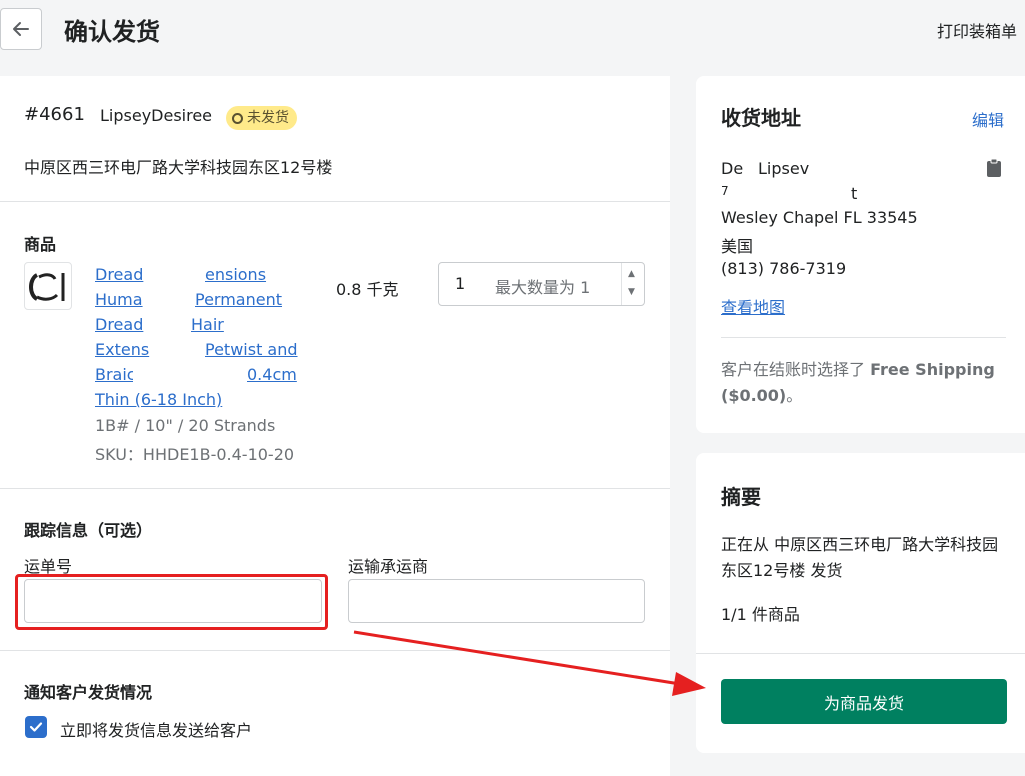 This screenshot has width=1025, height=776. I want to click on shipping-address-heading: 收货地址, so click(761, 118).